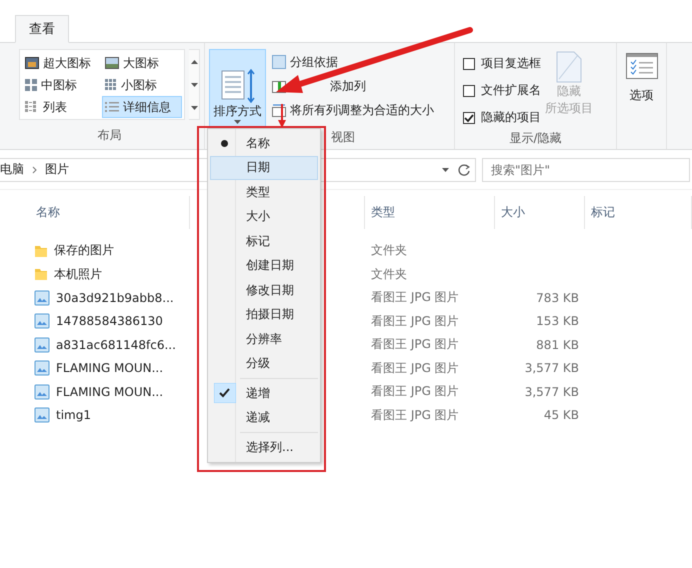  What do you see at coordinates (264, 192) in the screenshot?
I see `menu-item: 类型` at bounding box center [264, 192].